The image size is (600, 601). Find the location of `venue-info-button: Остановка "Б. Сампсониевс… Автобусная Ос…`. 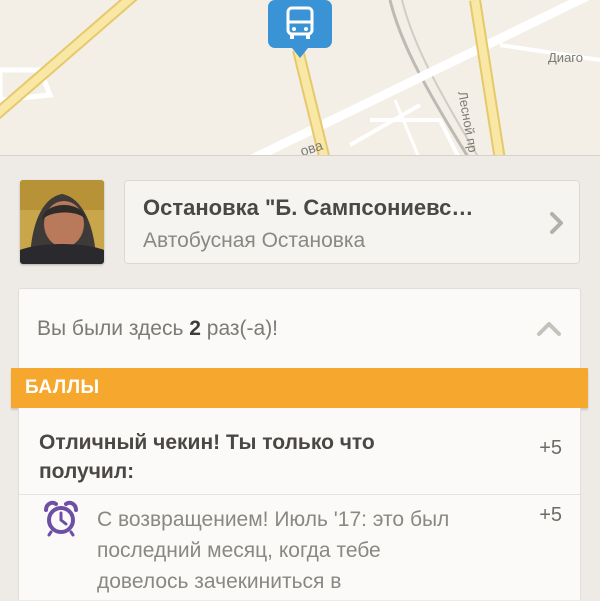

venue-info-button: Остановка "Б. Сампсониевс… Автобусная Ос… is located at coordinates (352, 222).